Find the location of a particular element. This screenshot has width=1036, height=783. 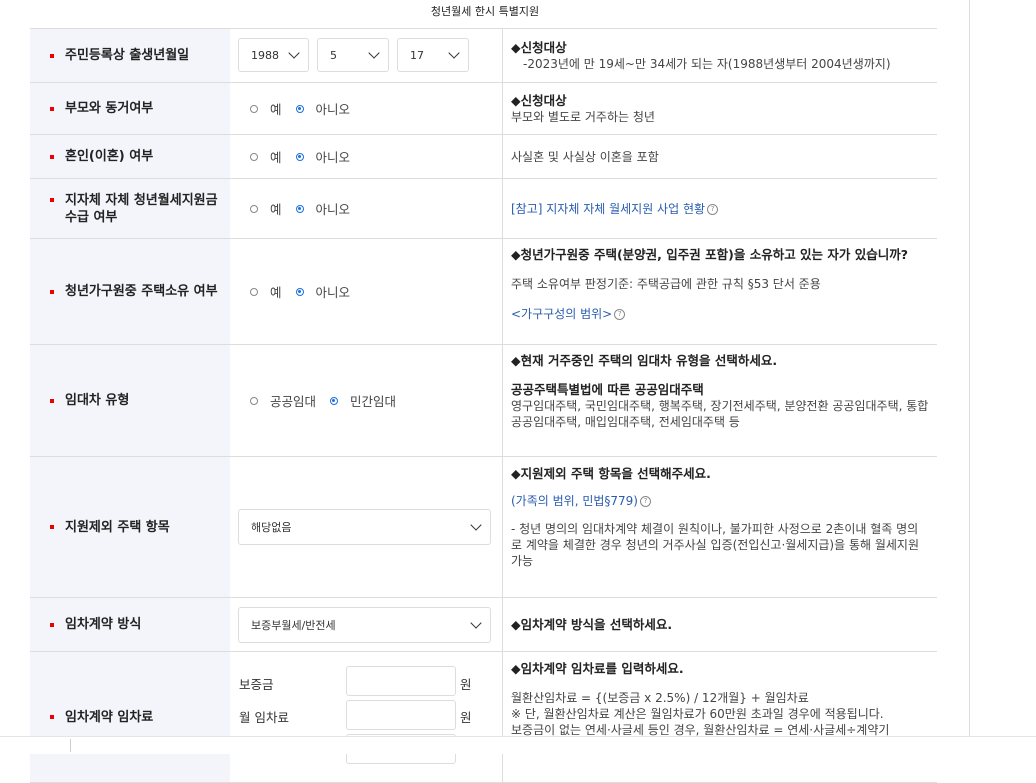

info-title: ◆임차계약 임차료를 입력하세요. is located at coordinates (597, 668).